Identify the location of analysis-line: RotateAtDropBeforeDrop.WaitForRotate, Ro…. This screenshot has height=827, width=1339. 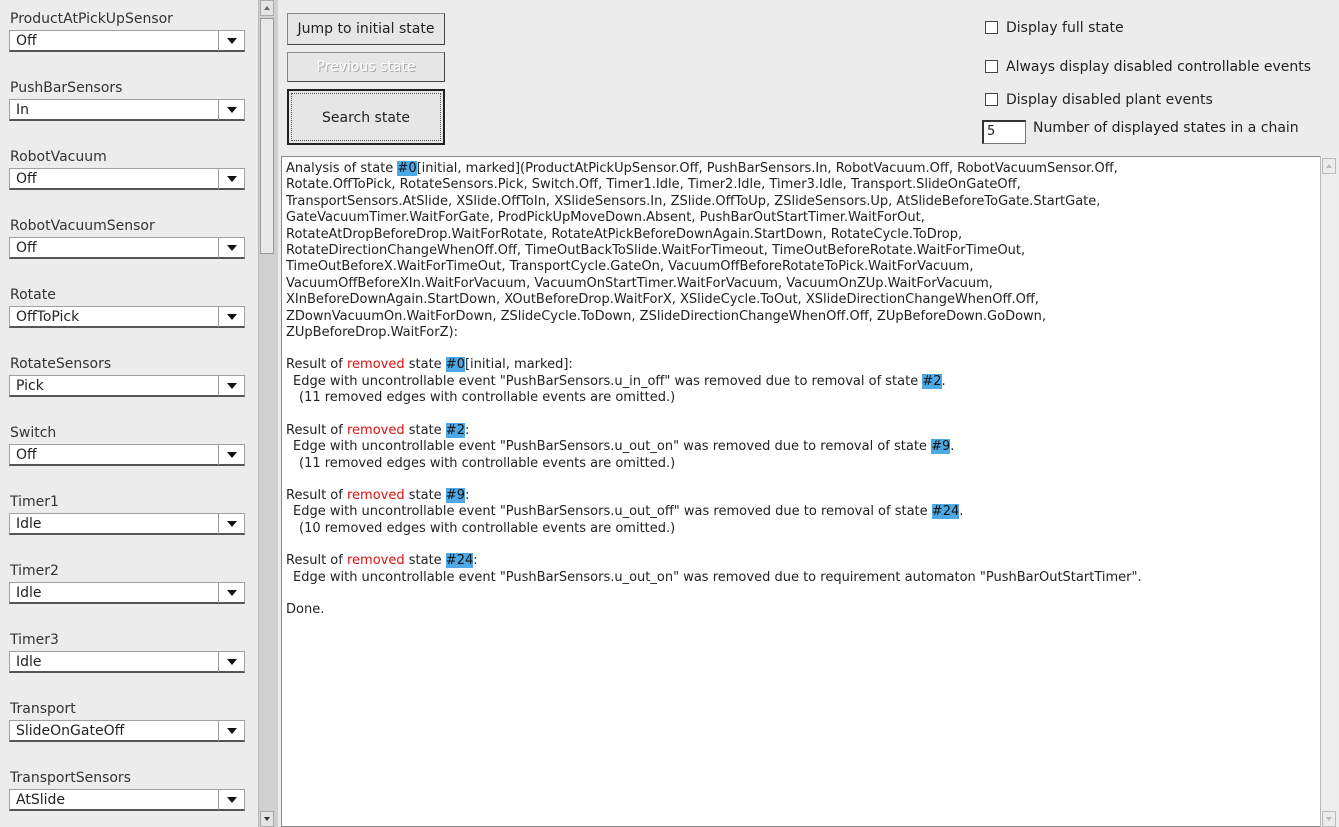
(624, 234).